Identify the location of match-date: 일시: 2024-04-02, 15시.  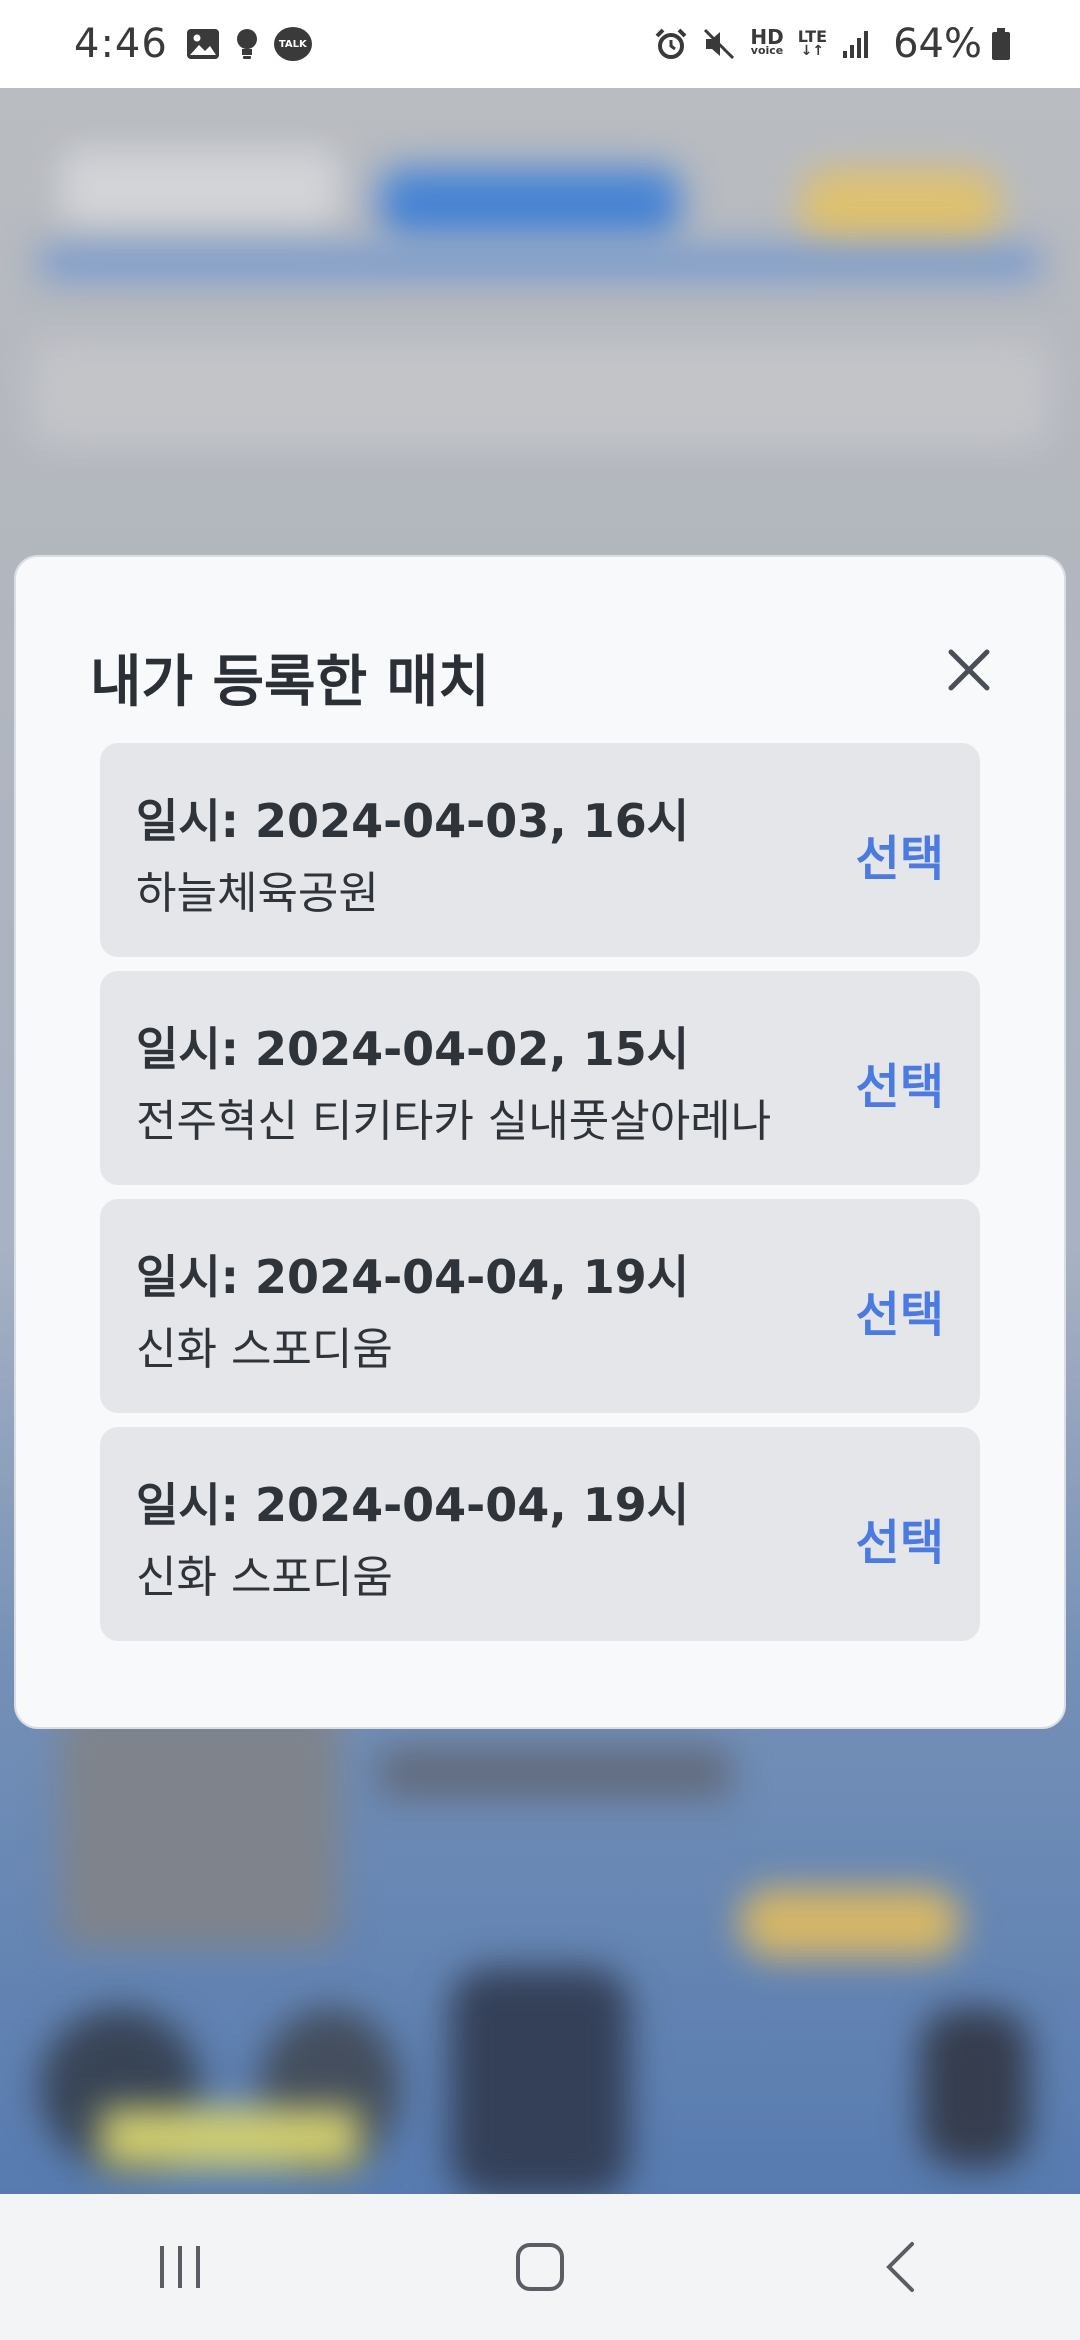
(413, 1049).